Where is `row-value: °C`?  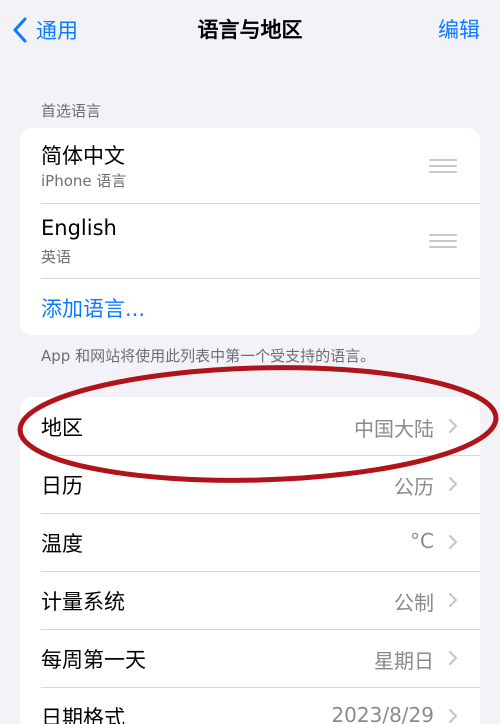 row-value: °C is located at coordinates (422, 541).